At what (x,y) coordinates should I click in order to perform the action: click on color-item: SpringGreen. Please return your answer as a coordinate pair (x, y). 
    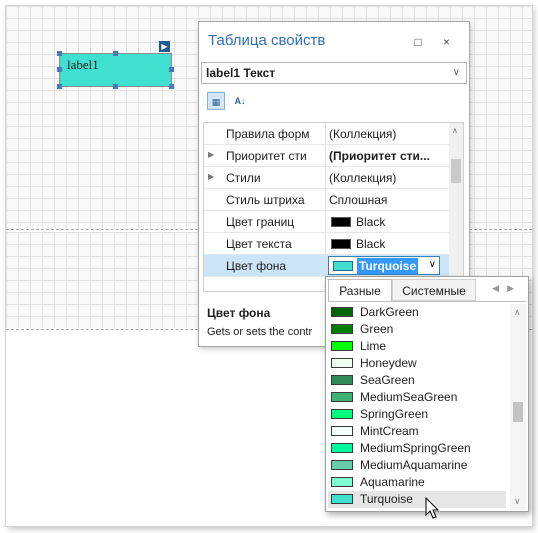
    Looking at the image, I should click on (417, 414).